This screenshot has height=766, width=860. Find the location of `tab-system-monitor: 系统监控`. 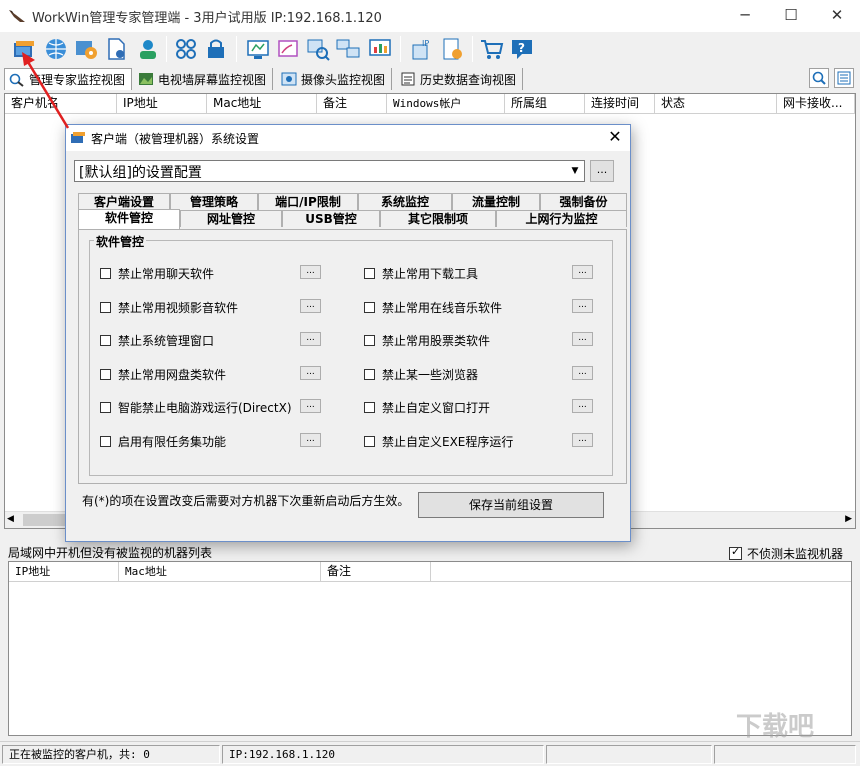

tab-system-monitor: 系统监控 is located at coordinates (405, 201).